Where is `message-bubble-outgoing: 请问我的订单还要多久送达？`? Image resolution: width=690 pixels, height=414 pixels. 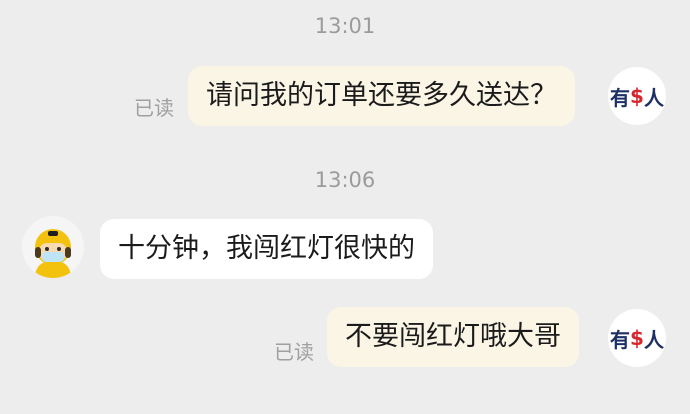 message-bubble-outgoing: 请问我的订单还要多久送达？ is located at coordinates (381, 96).